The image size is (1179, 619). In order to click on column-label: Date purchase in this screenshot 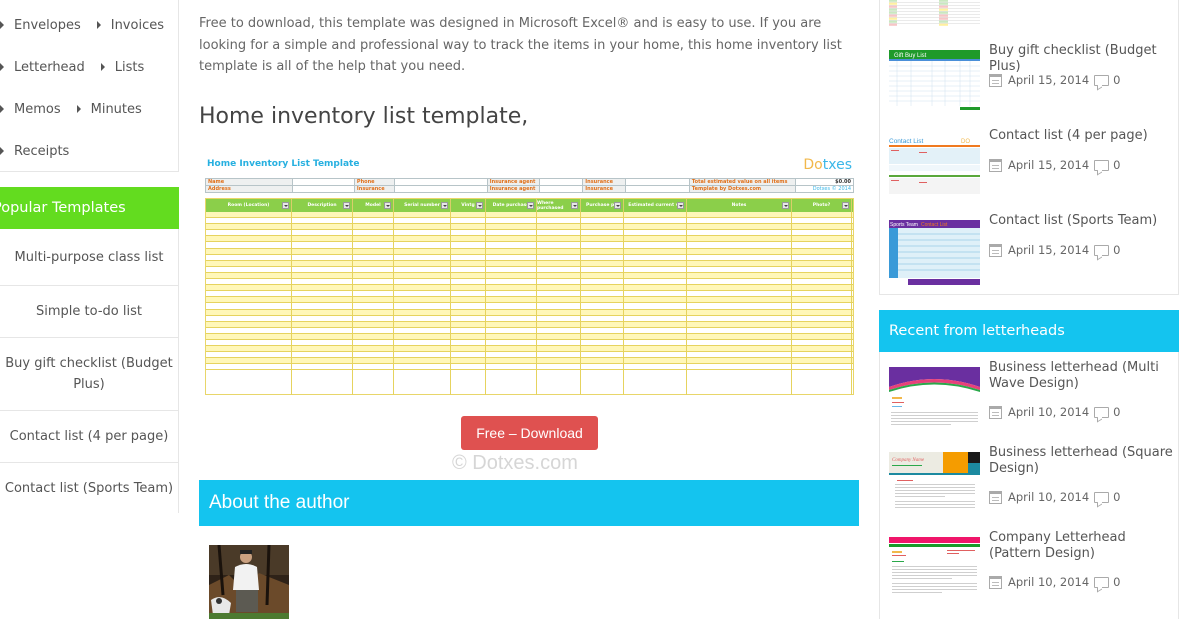, I will do `click(511, 205)`.